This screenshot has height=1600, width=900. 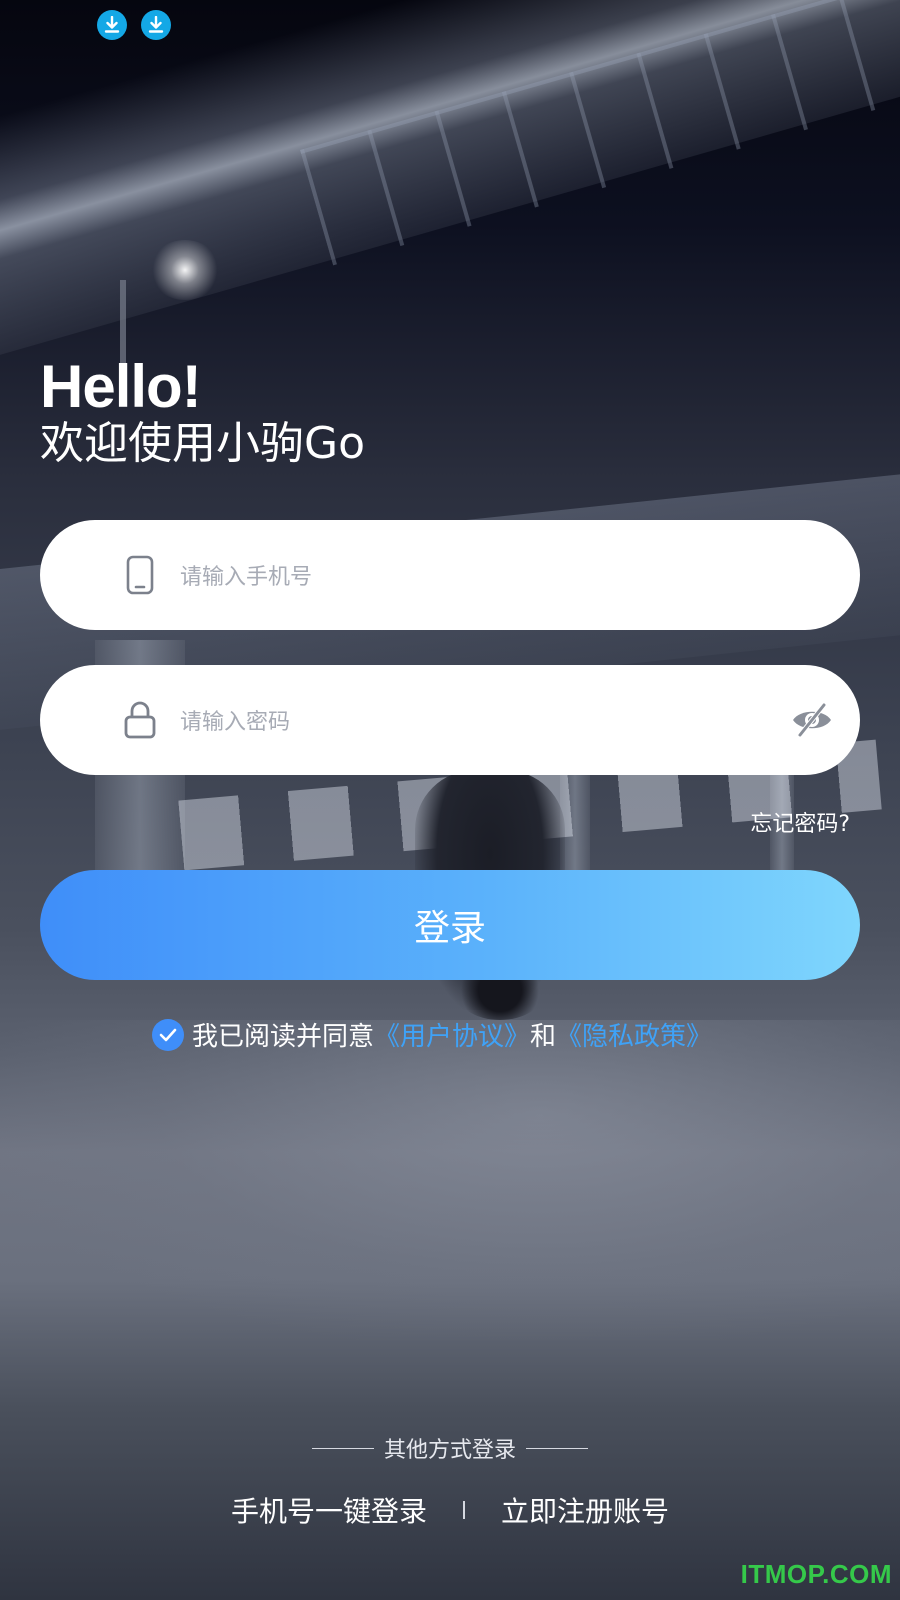 What do you see at coordinates (121, 386) in the screenshot?
I see `hello-heading: Hello!` at bounding box center [121, 386].